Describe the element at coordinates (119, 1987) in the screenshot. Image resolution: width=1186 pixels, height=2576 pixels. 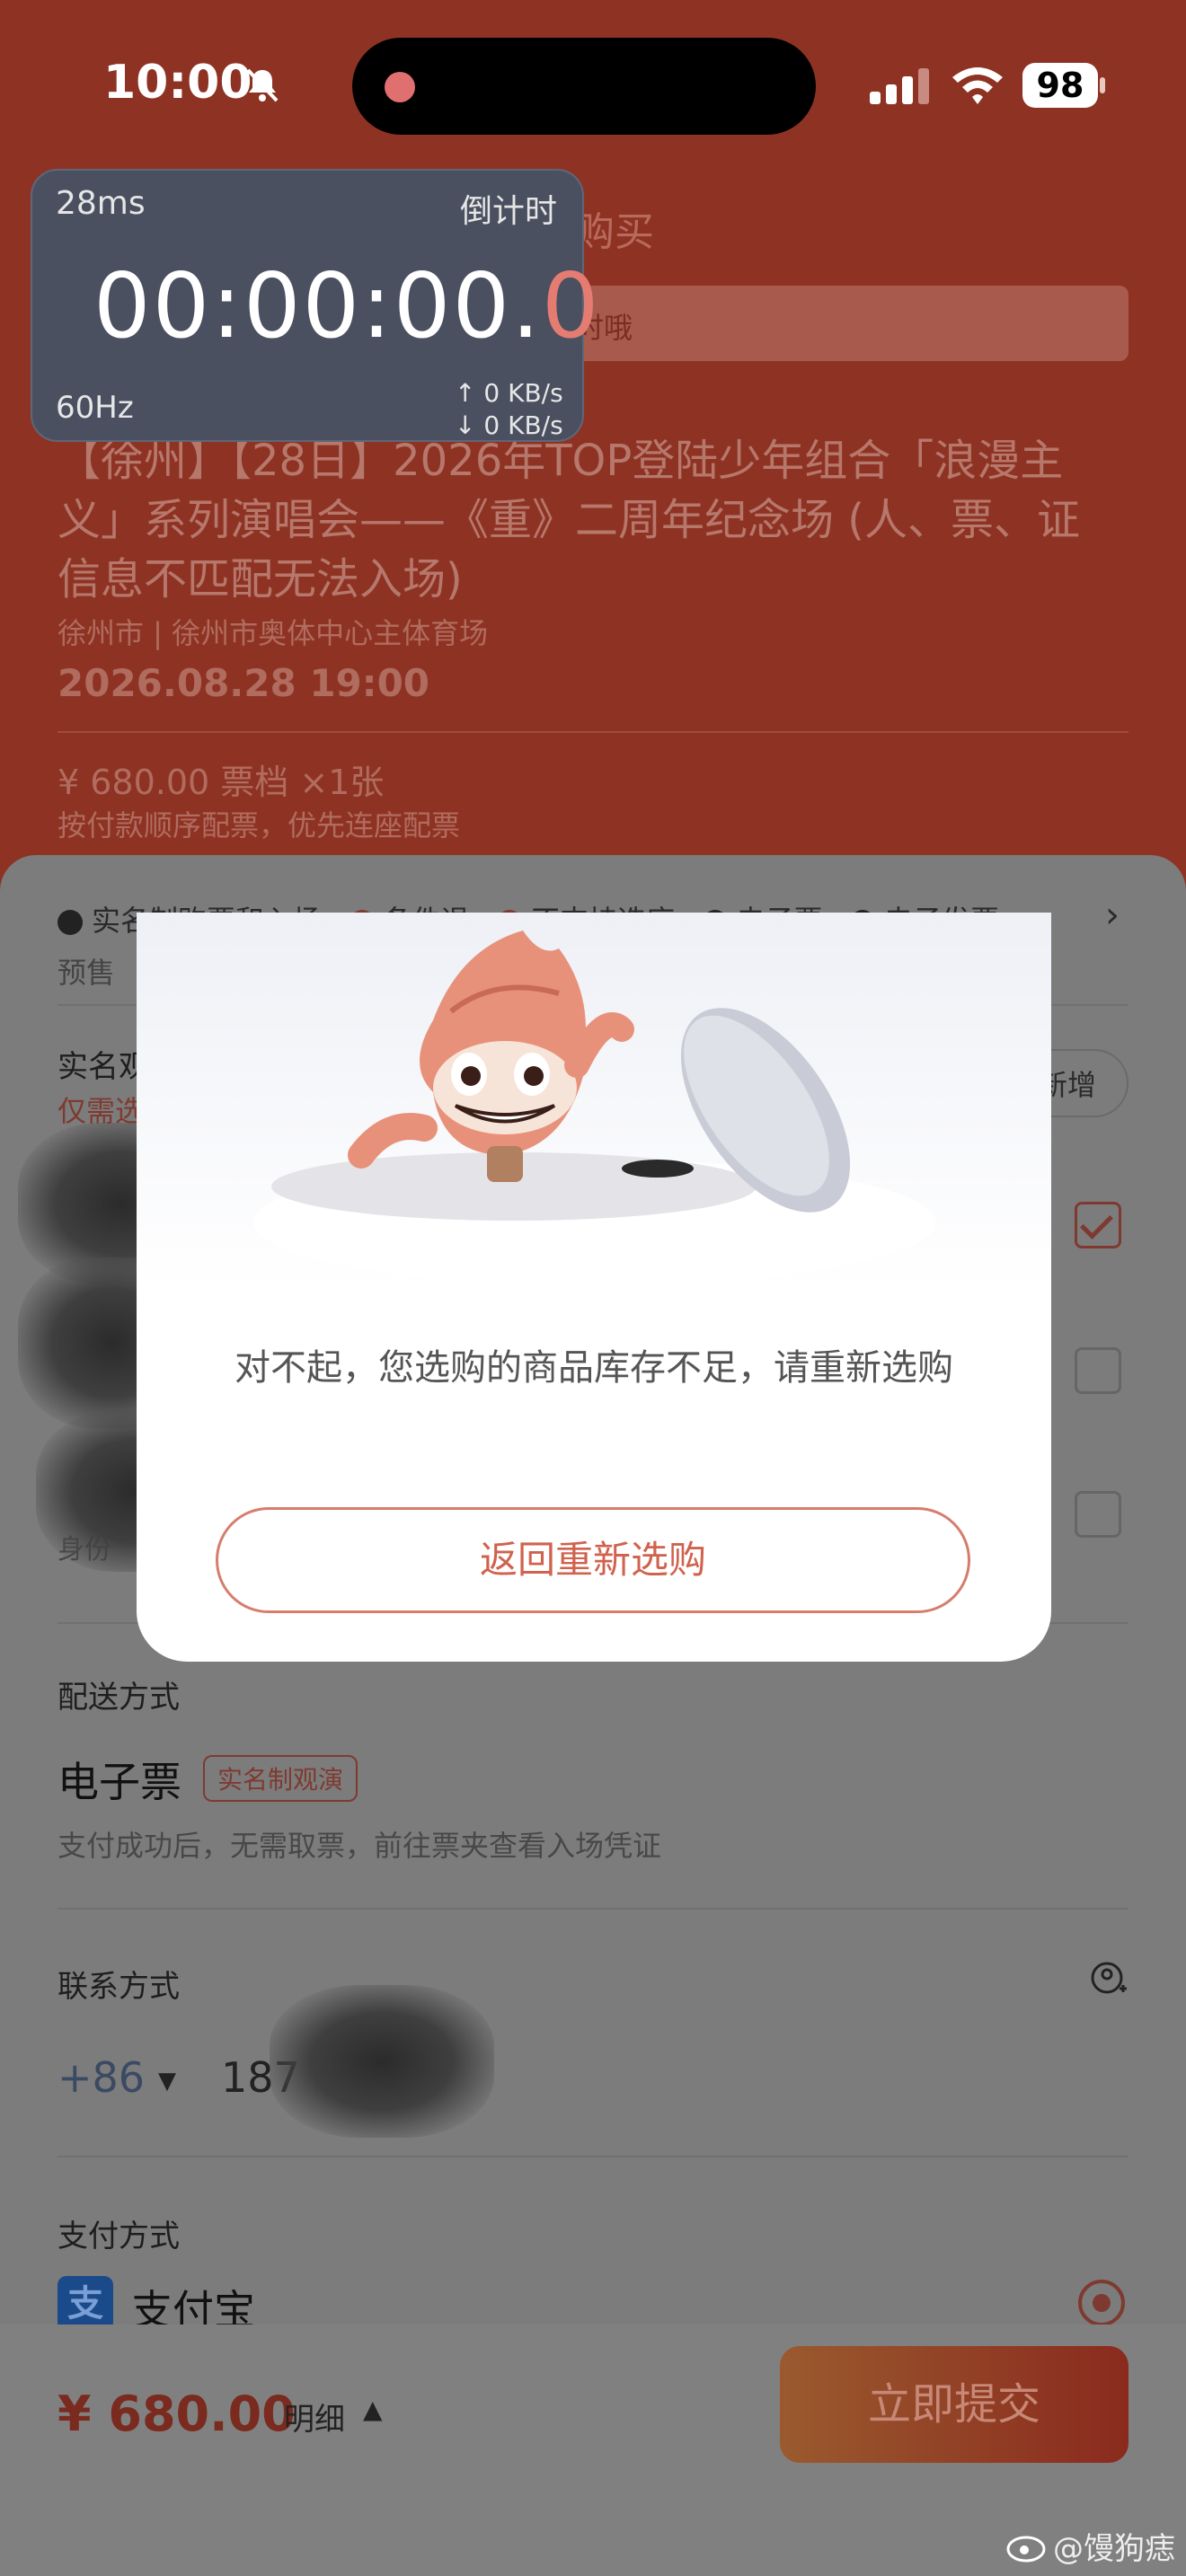
I see `contact-title: 联系方式` at that location.